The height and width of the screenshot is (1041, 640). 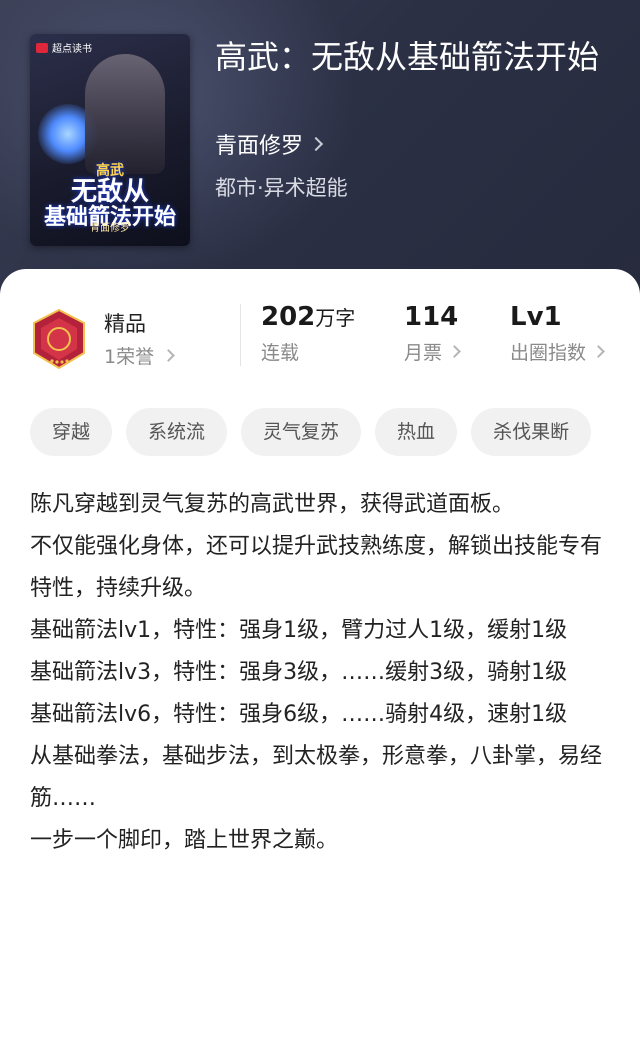 I want to click on cover-title-line2: 无敌从, so click(x=109, y=191).